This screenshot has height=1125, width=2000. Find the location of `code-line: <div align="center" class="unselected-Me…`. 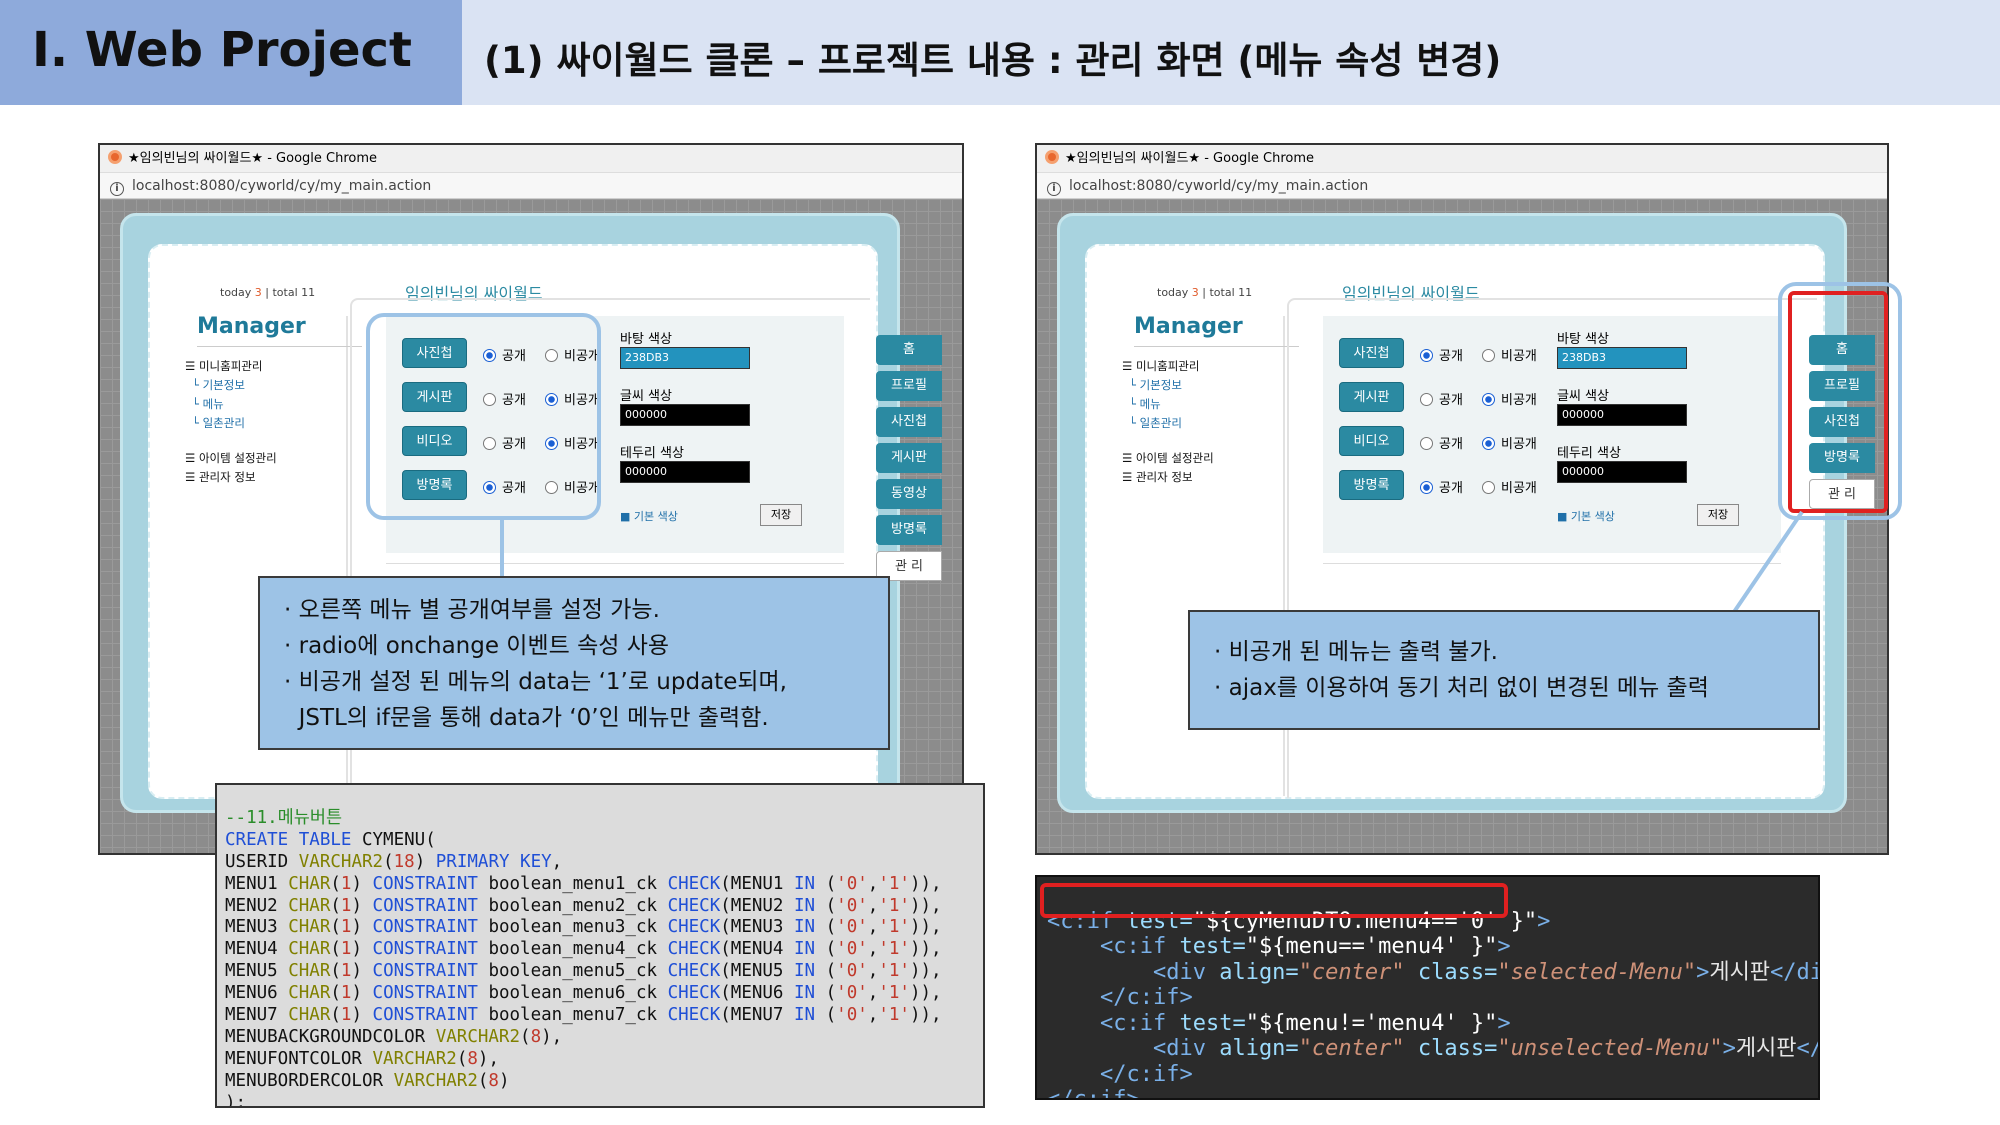

code-line: <div align="center" class="unselected-Me… is located at coordinates (1485, 1048).